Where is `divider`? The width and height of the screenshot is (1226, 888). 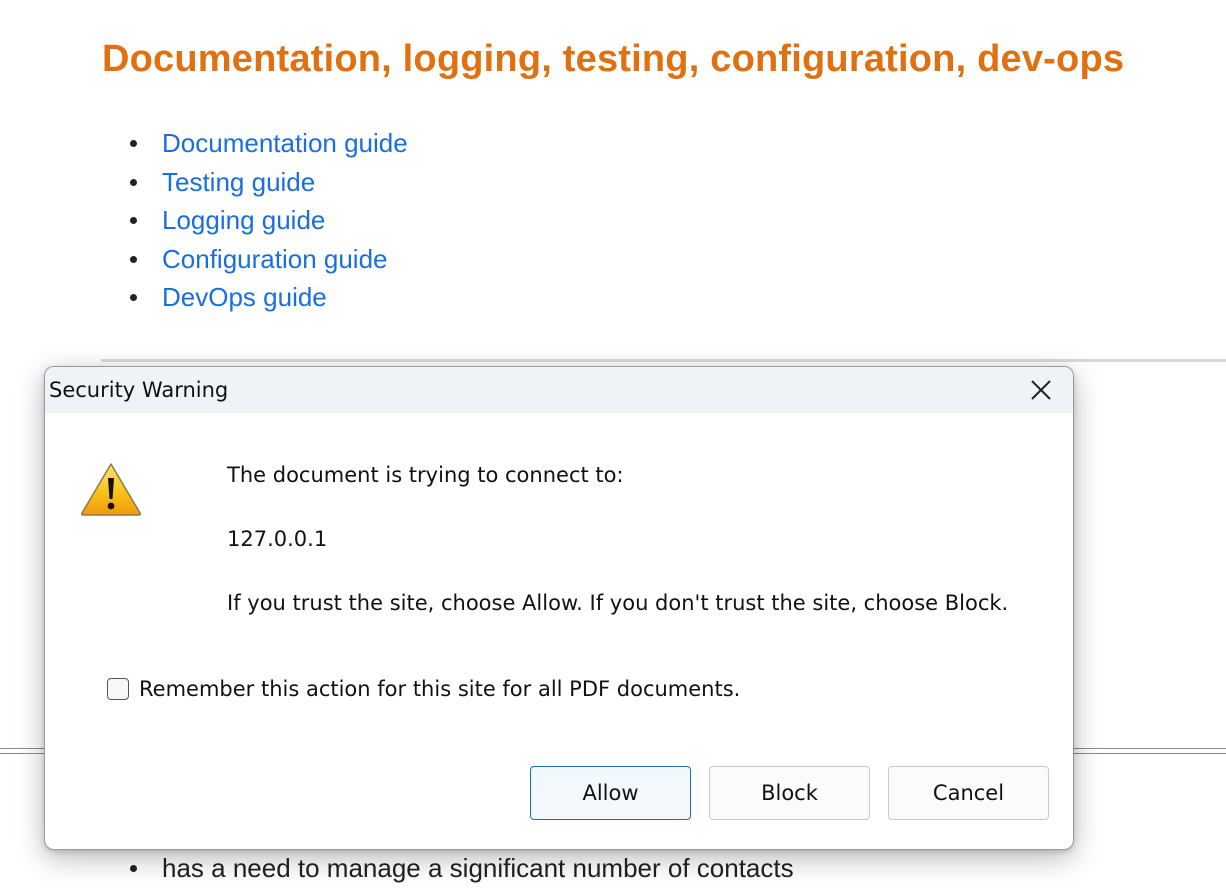
divider is located at coordinates (663, 360).